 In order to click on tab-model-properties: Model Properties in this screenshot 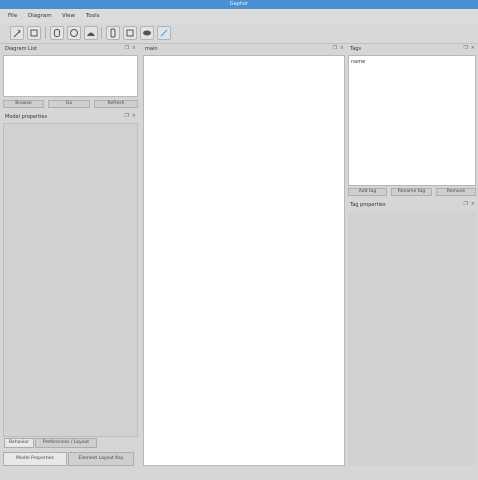, I will do `click(35, 459)`.